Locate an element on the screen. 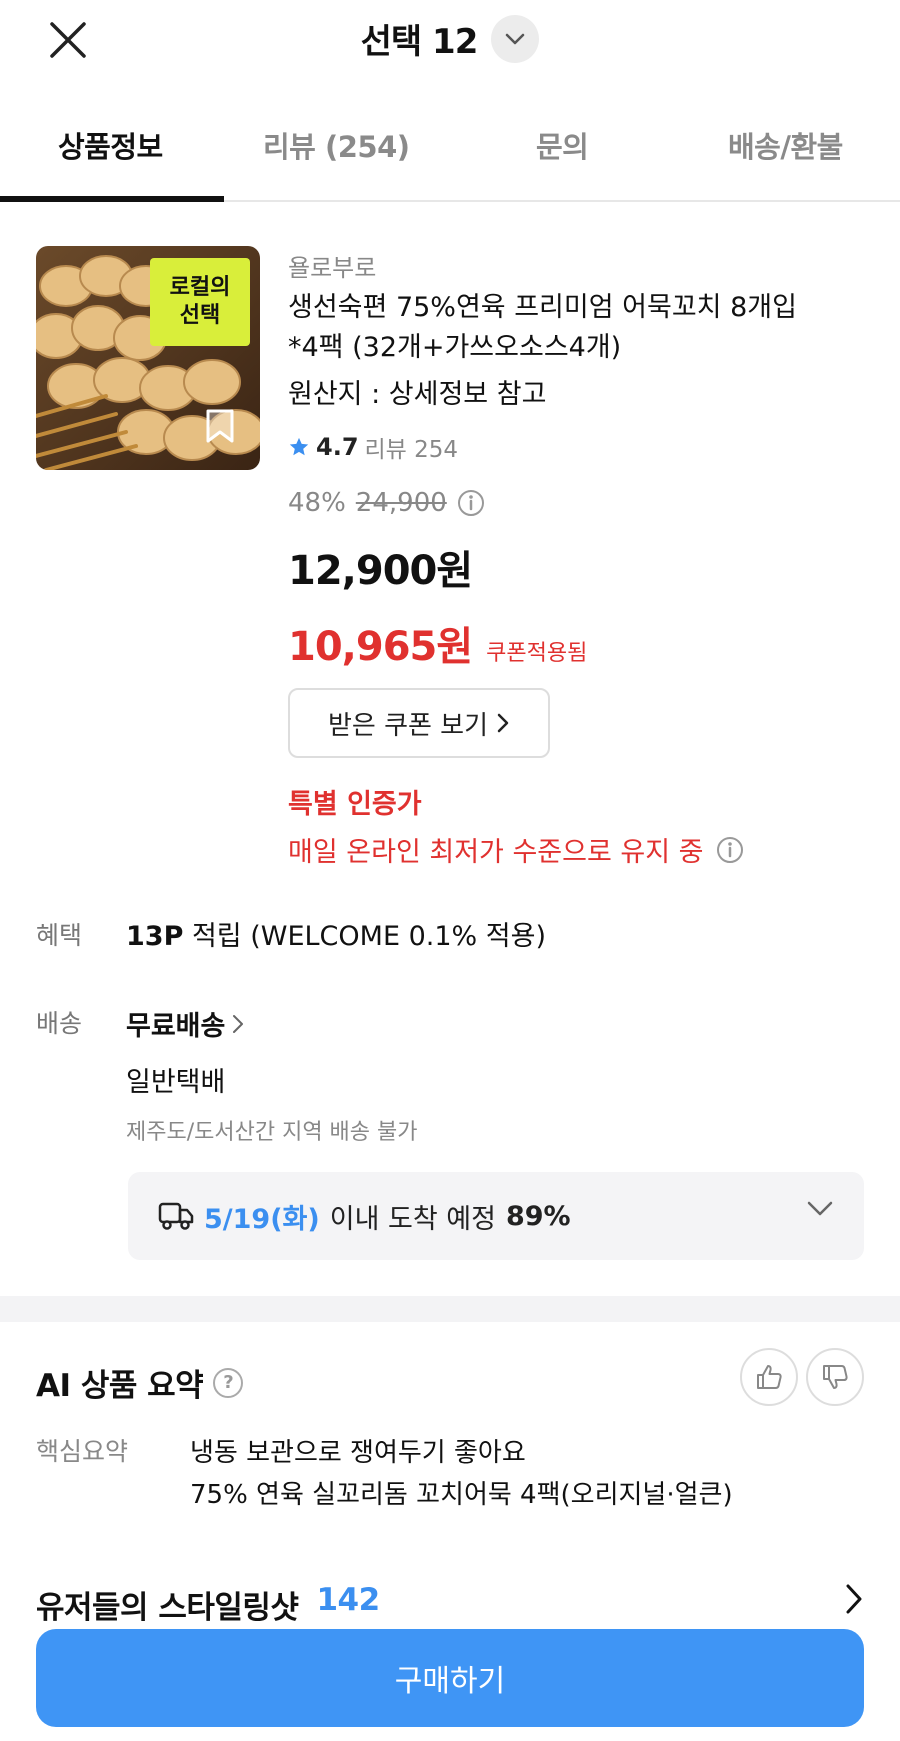  active-tab-indicator is located at coordinates (112, 199).